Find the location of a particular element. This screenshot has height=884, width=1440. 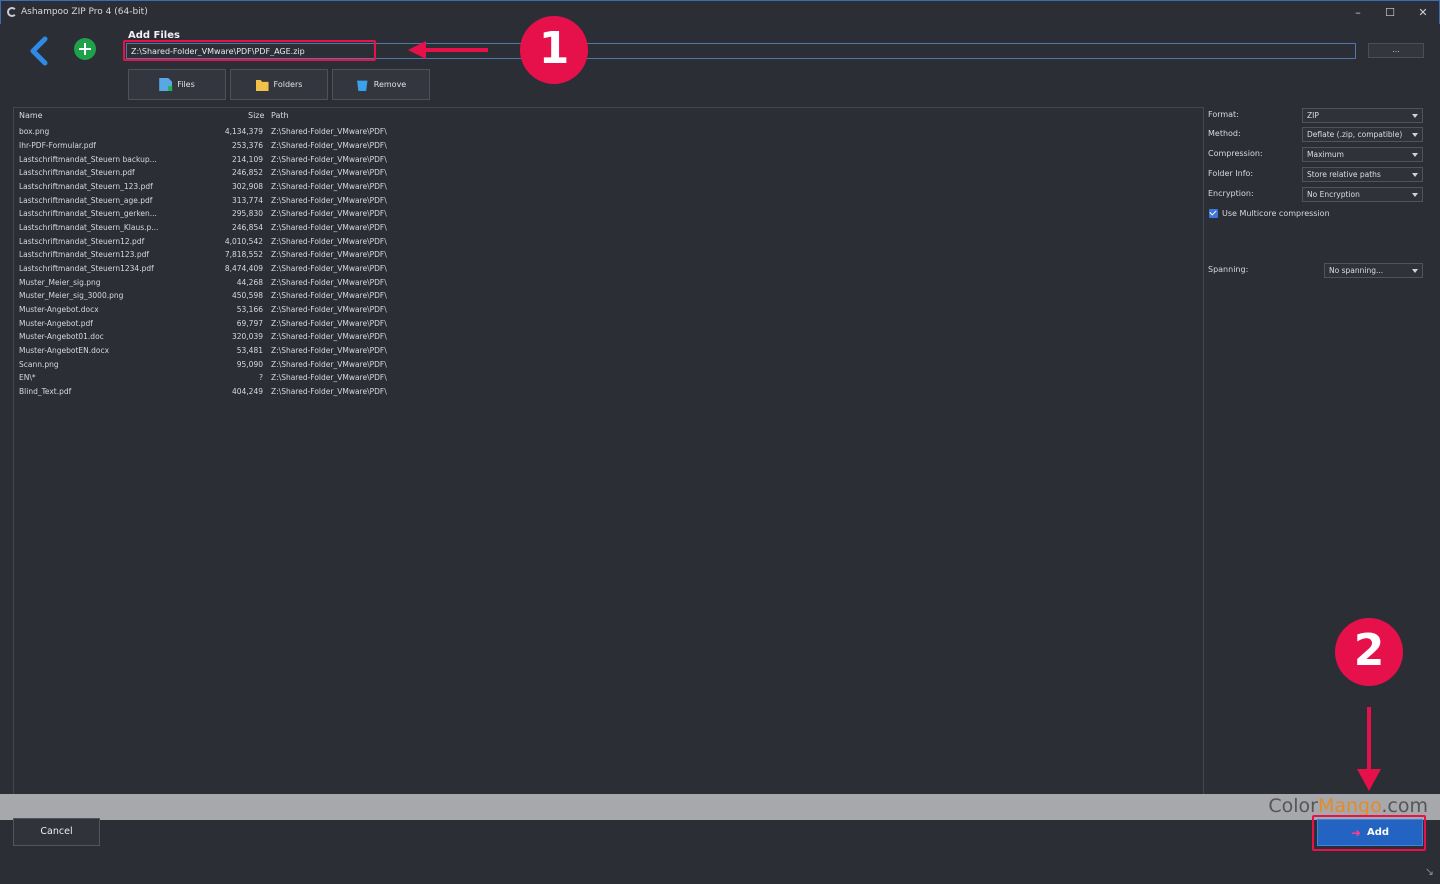

file-size: 53,166 is located at coordinates (249, 309).